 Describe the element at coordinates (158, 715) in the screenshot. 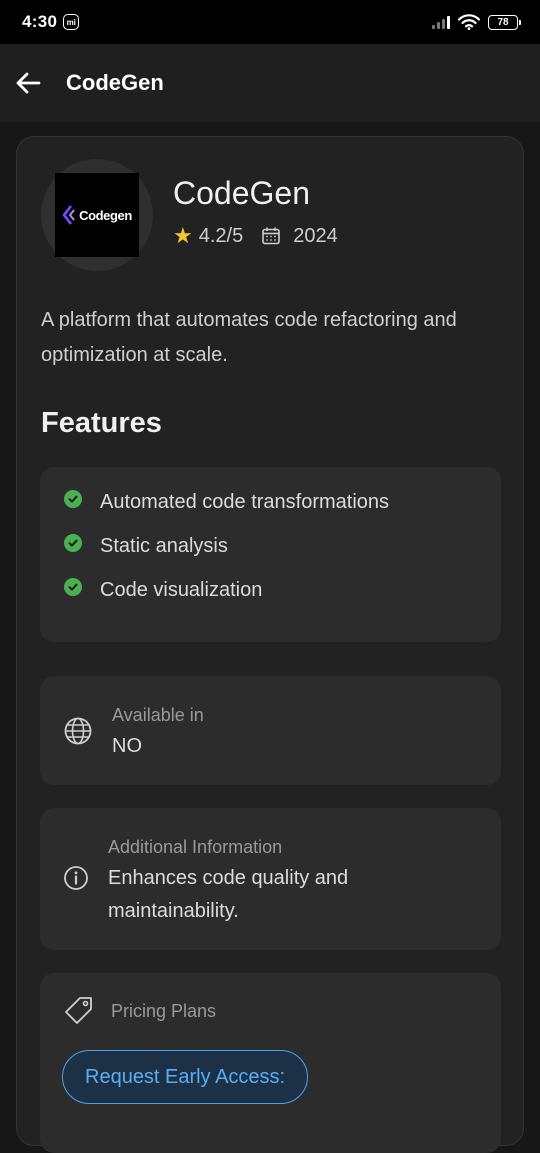

I see `availability-label: Available in` at that location.